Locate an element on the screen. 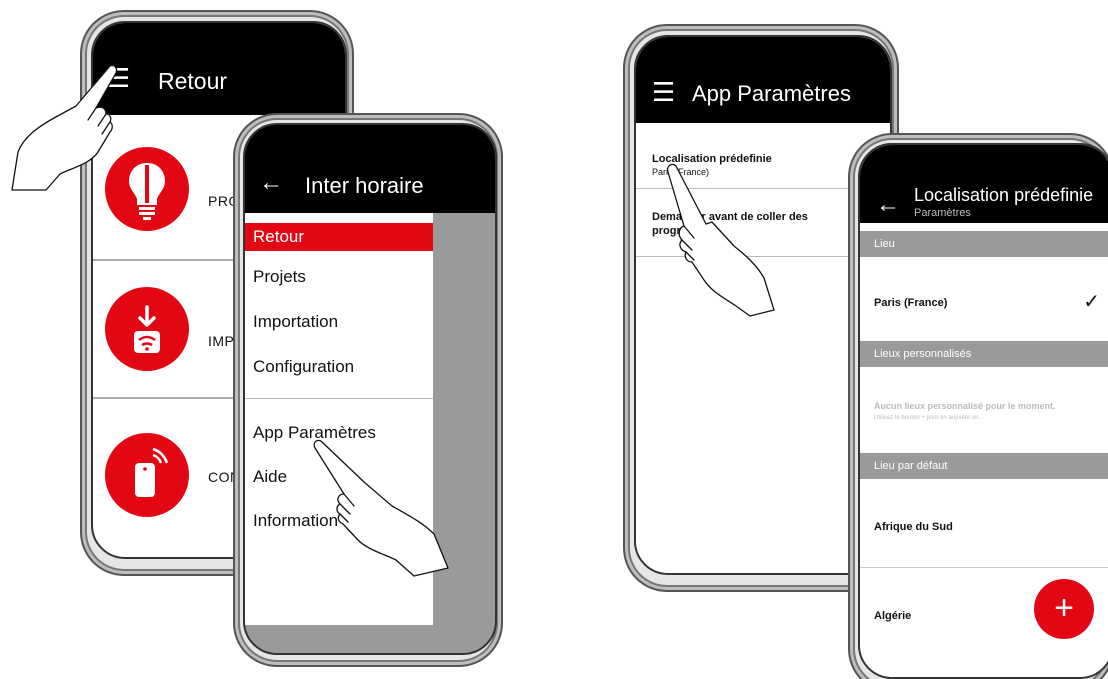 The height and width of the screenshot is (679, 1108). divider is located at coordinates (339, 398).